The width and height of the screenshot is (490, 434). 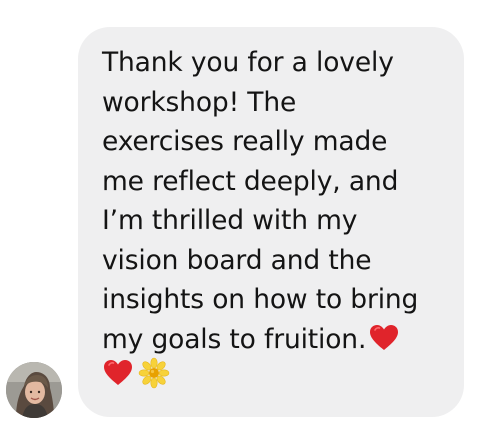 I want to click on message-line: my goals to fruition., so click(x=234, y=339).